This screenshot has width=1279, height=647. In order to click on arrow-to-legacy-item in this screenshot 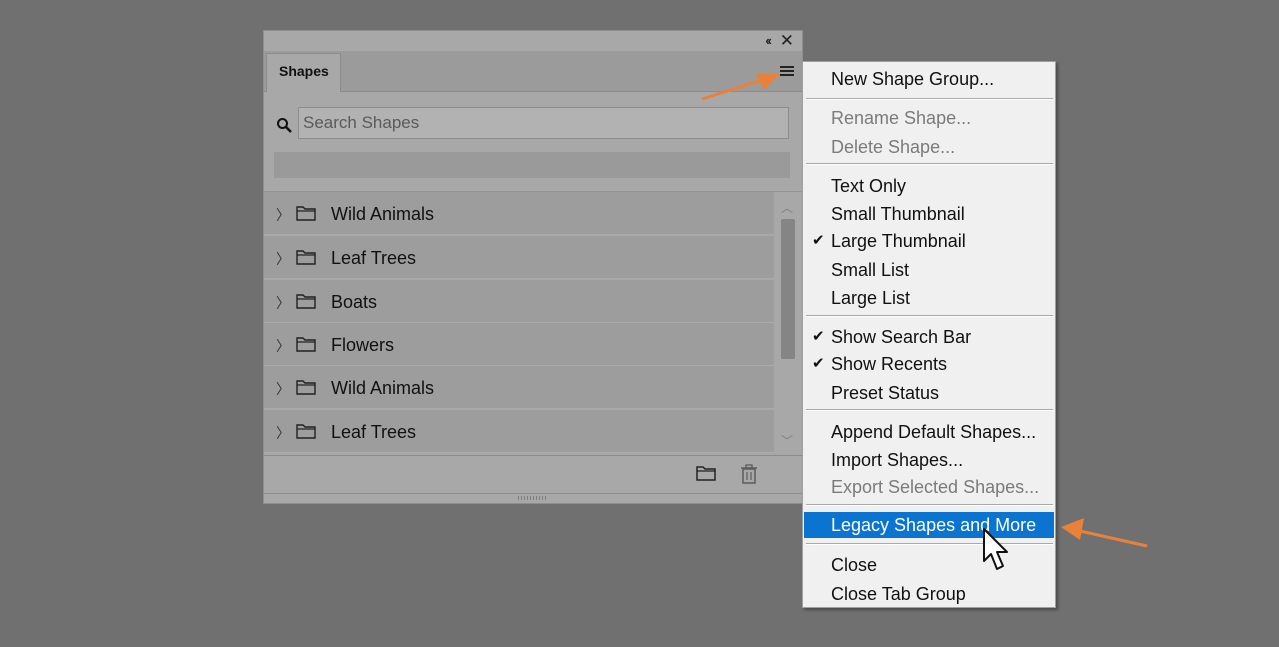, I will do `click(1104, 533)`.